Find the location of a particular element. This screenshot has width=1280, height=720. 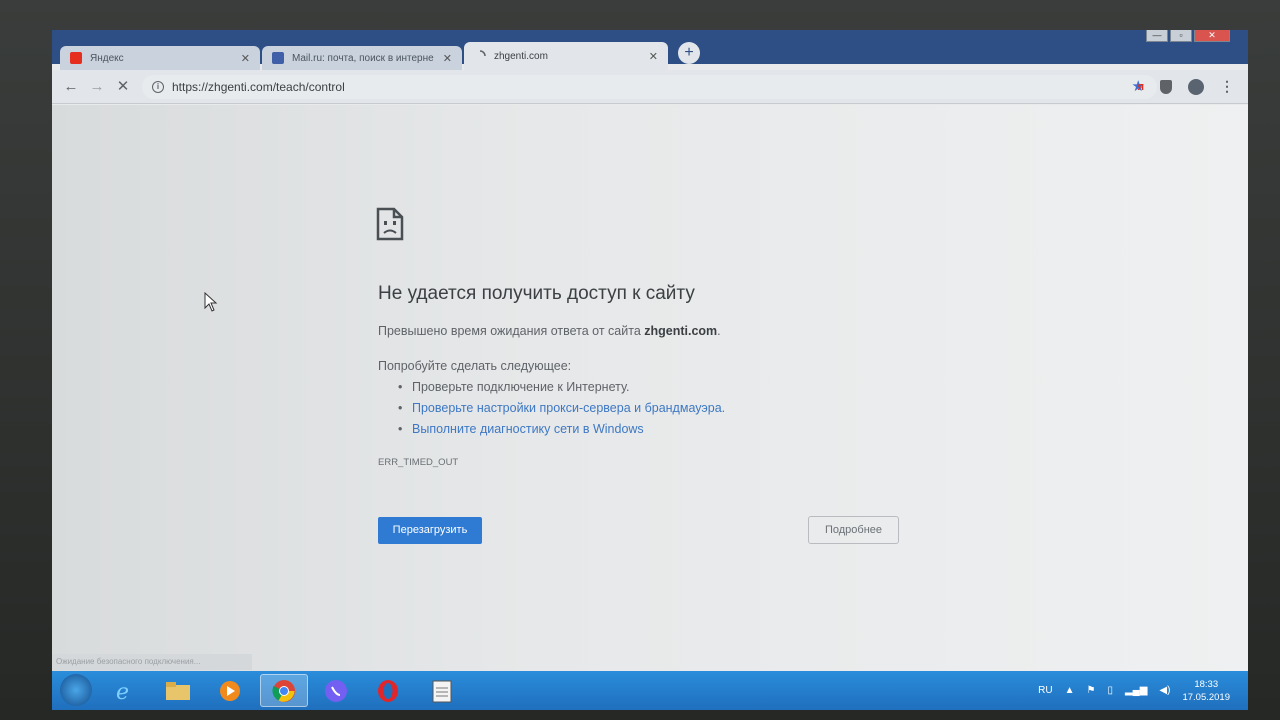

try-label: Попробуйте сделать следующее: is located at coordinates (475, 366).